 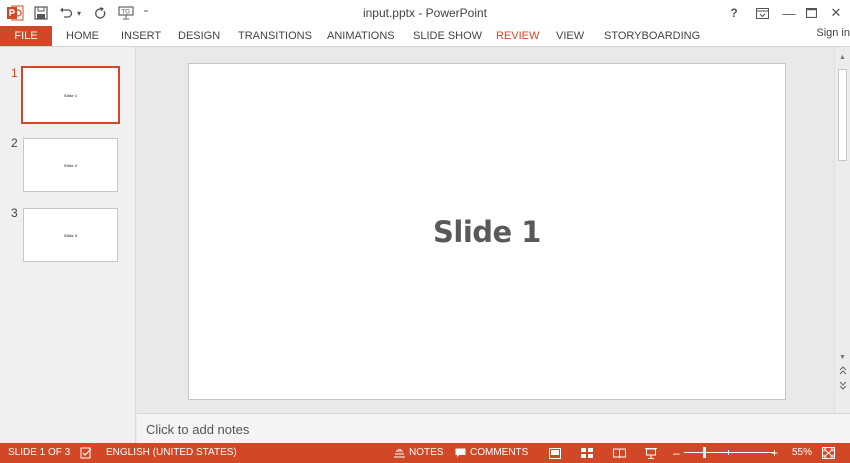 I want to click on zoom-slider-track, so click(x=729, y=452).